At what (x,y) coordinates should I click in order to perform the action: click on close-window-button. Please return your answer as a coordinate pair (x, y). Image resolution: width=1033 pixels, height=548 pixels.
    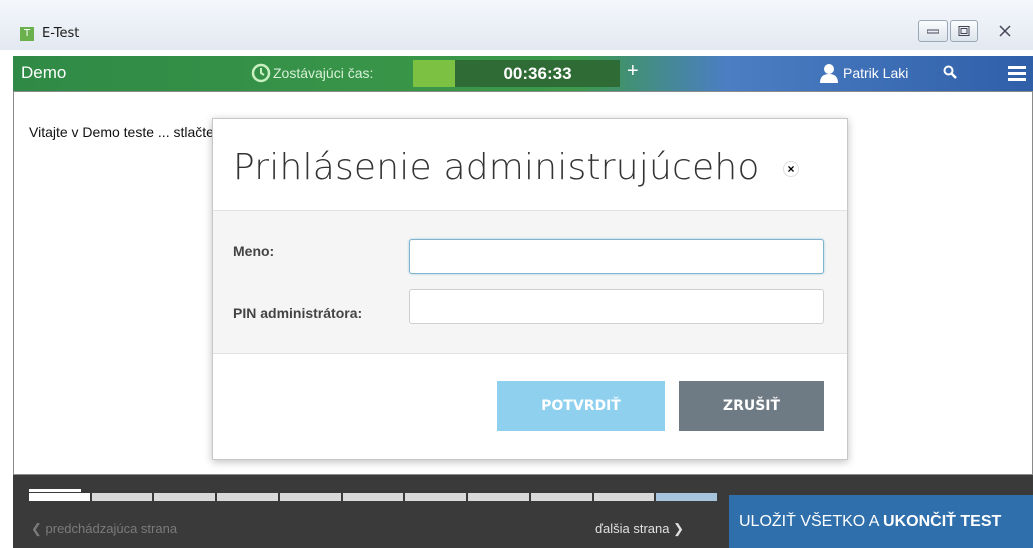
    Looking at the image, I should click on (1005, 31).